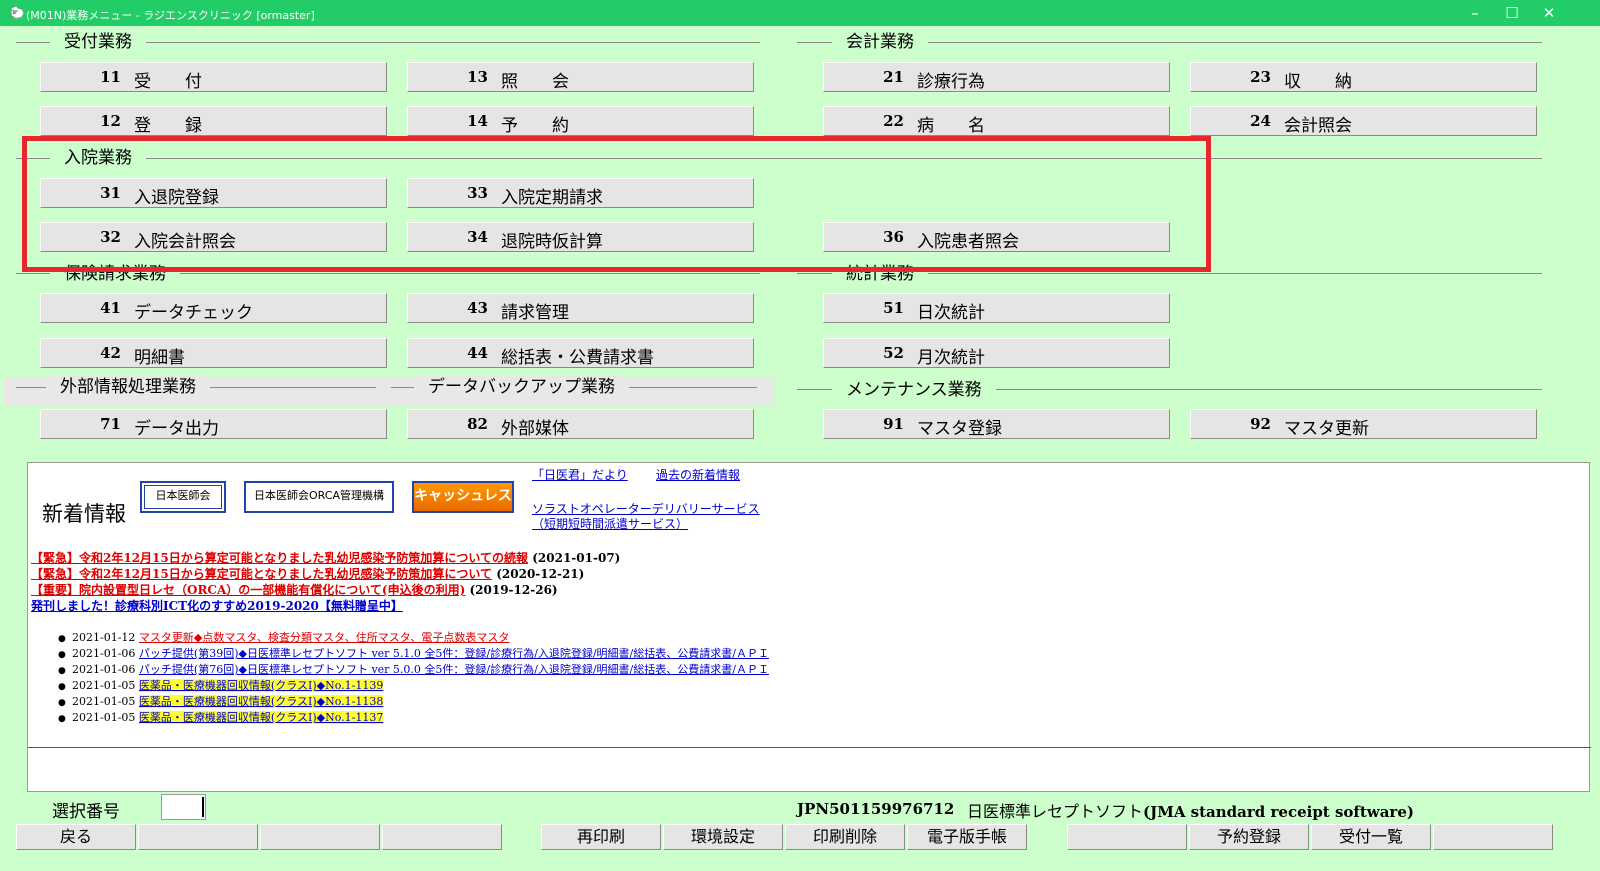  What do you see at coordinates (893, 77) in the screenshot?
I see `button-number: 21` at bounding box center [893, 77].